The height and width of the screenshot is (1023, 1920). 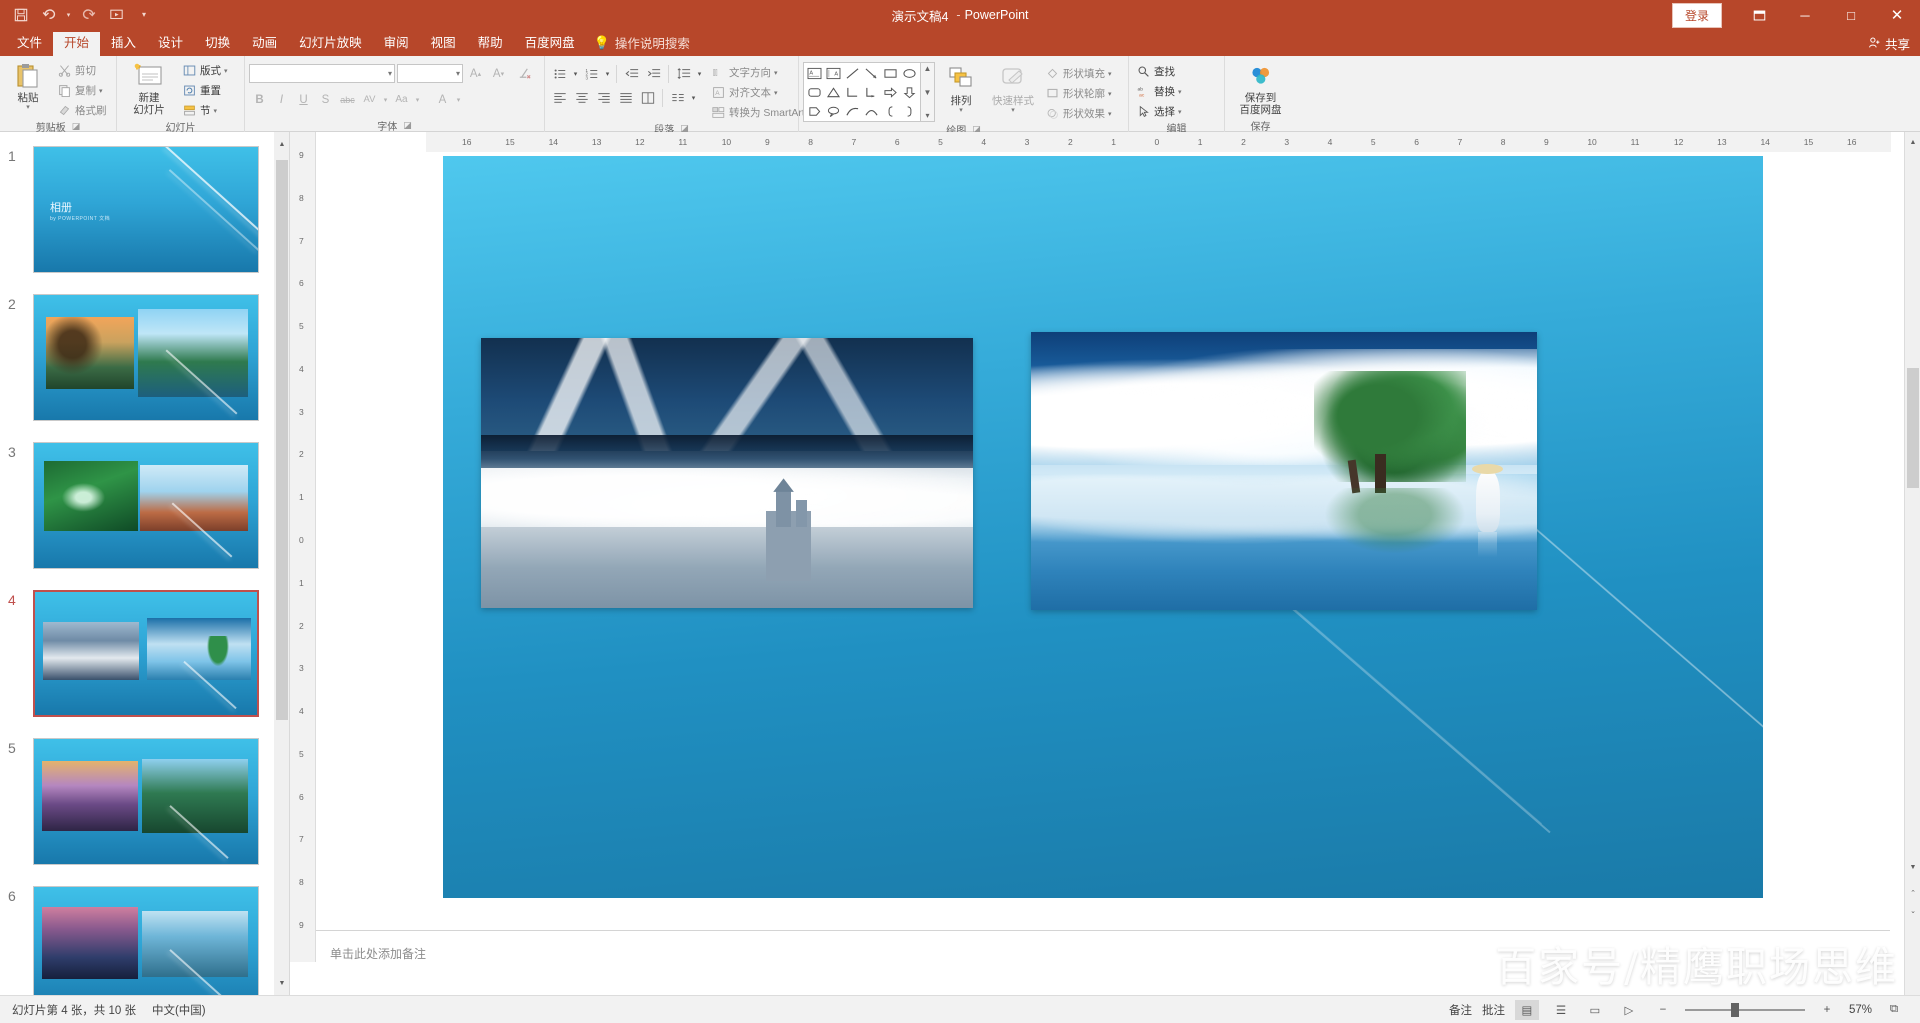 What do you see at coordinates (1912, 893) in the screenshot?
I see `previous-slide-icon: ⌃` at bounding box center [1912, 893].